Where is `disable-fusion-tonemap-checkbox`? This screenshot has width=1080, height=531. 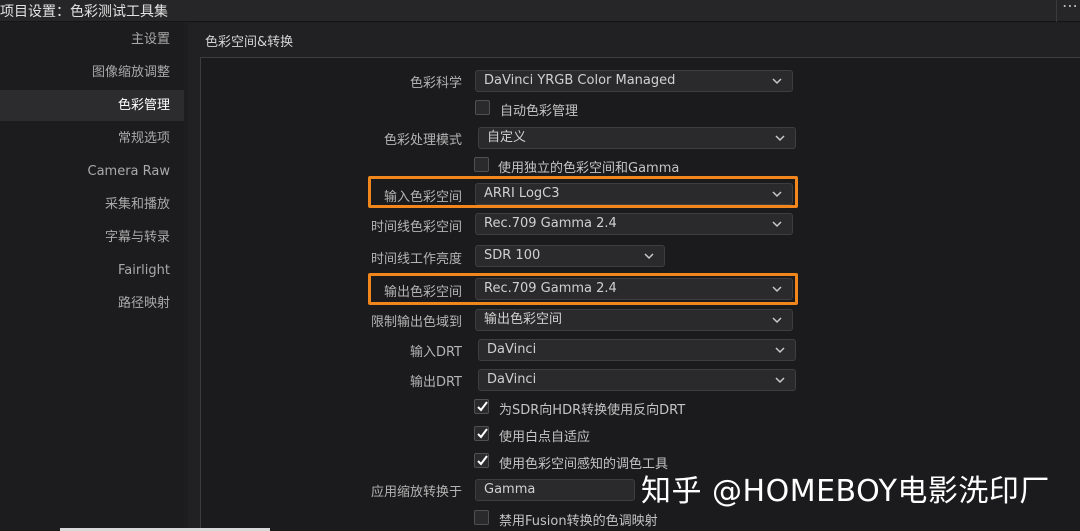 disable-fusion-tonemap-checkbox is located at coordinates (481, 517).